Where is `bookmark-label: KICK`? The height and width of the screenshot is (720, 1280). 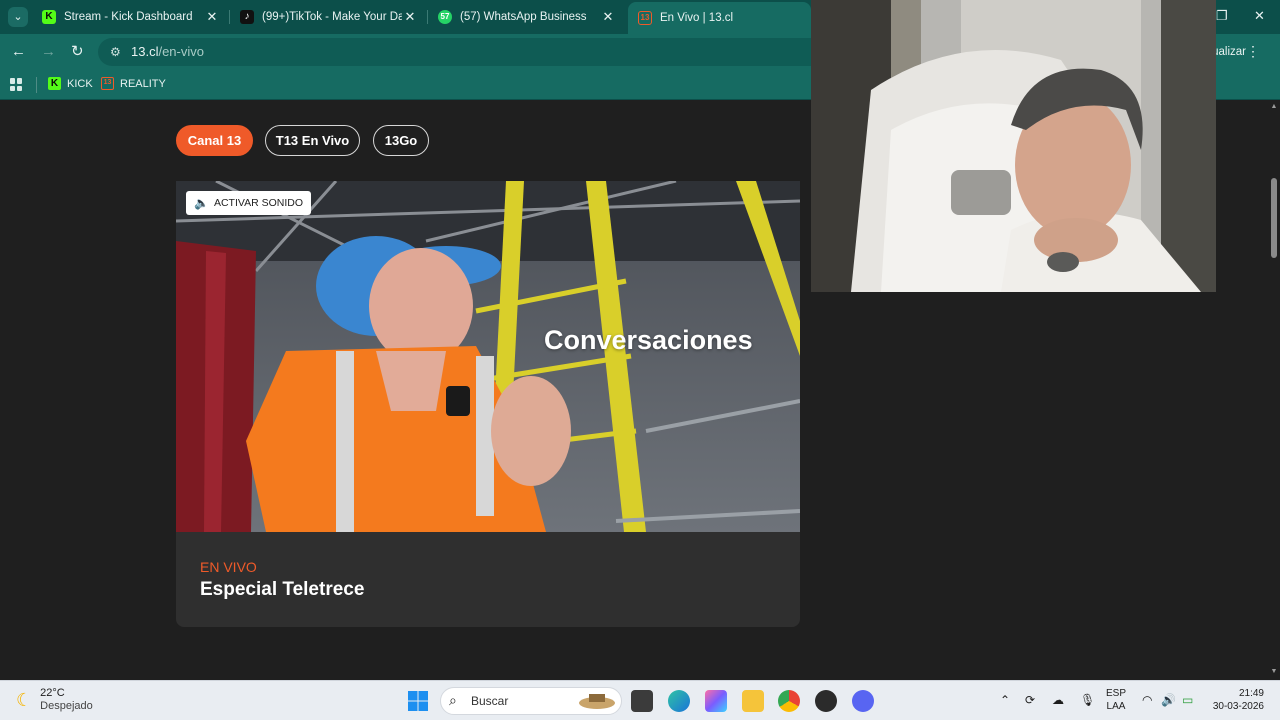 bookmark-label: KICK is located at coordinates (80, 83).